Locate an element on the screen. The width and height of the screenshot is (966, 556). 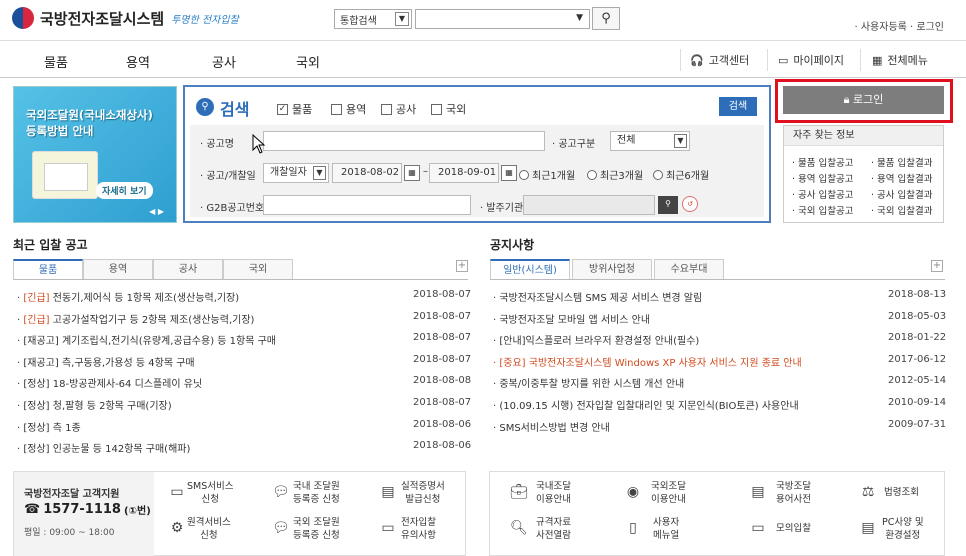
mypage-link: ▭ 마이페이지 is located at coordinates (811, 60).